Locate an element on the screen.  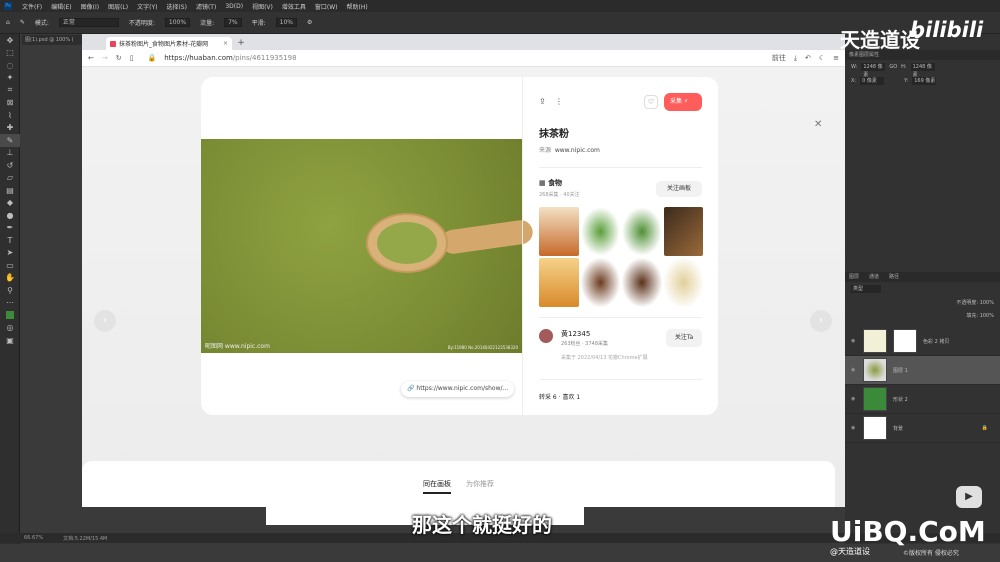
tab-layers: 图层 is located at coordinates (854, 277).